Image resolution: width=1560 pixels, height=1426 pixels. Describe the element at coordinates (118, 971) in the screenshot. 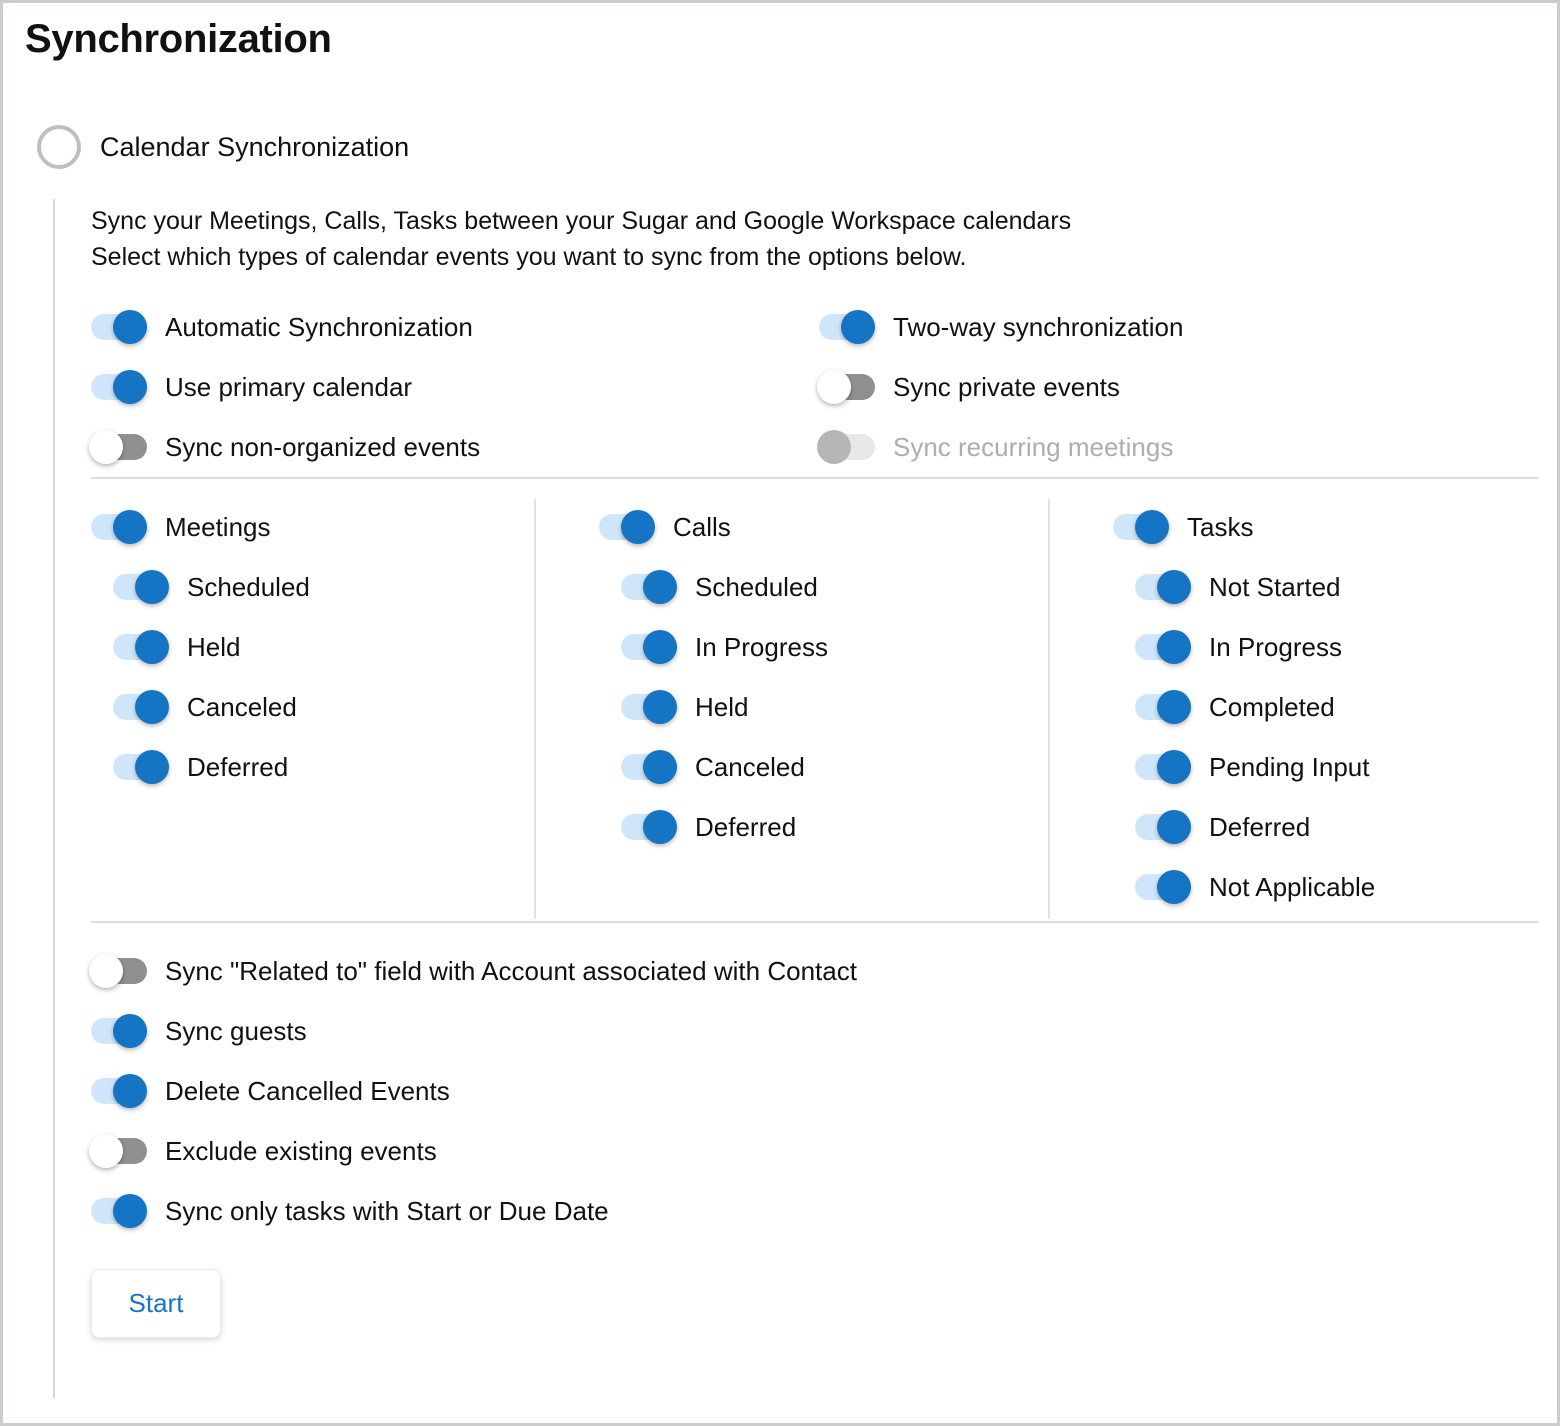

I see `toggle-switch-sync-related-to-field-with-account-associated-with-contact` at that location.